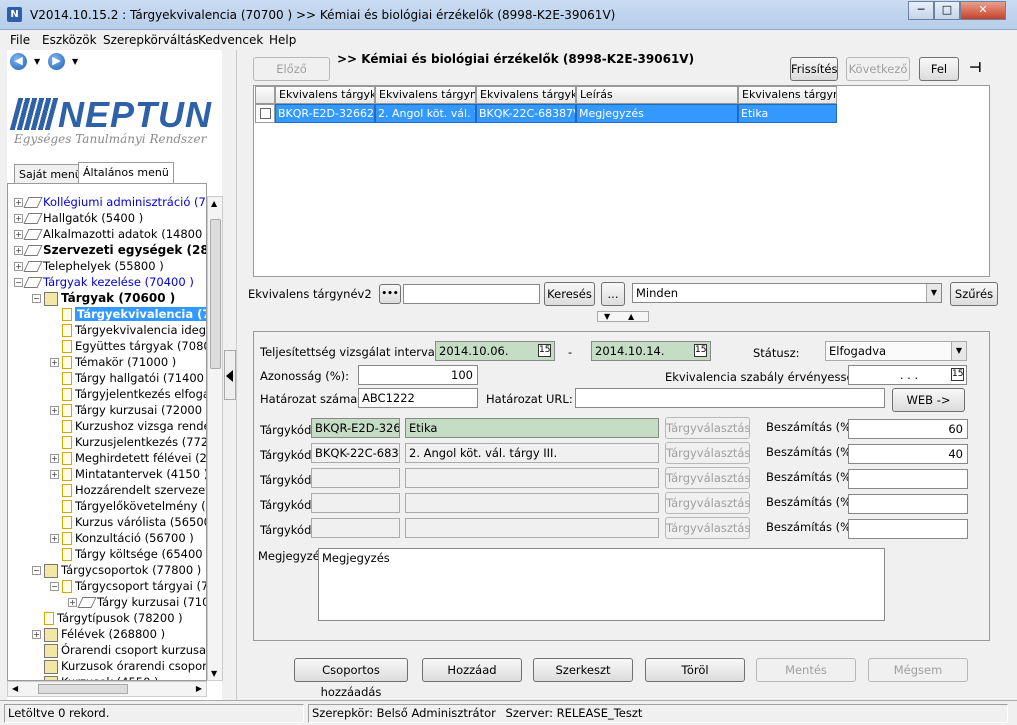  What do you see at coordinates (601, 584) in the screenshot?
I see `note-field: Megjegyzés` at bounding box center [601, 584].